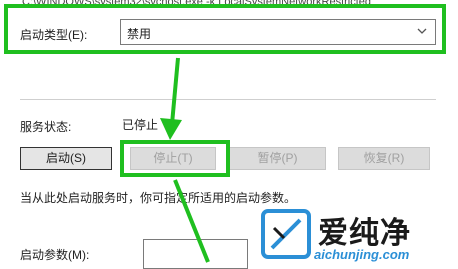 The height and width of the screenshot is (269, 458). Describe the element at coordinates (171, 129) in the screenshot. I see `arrow-head-icon` at that location.